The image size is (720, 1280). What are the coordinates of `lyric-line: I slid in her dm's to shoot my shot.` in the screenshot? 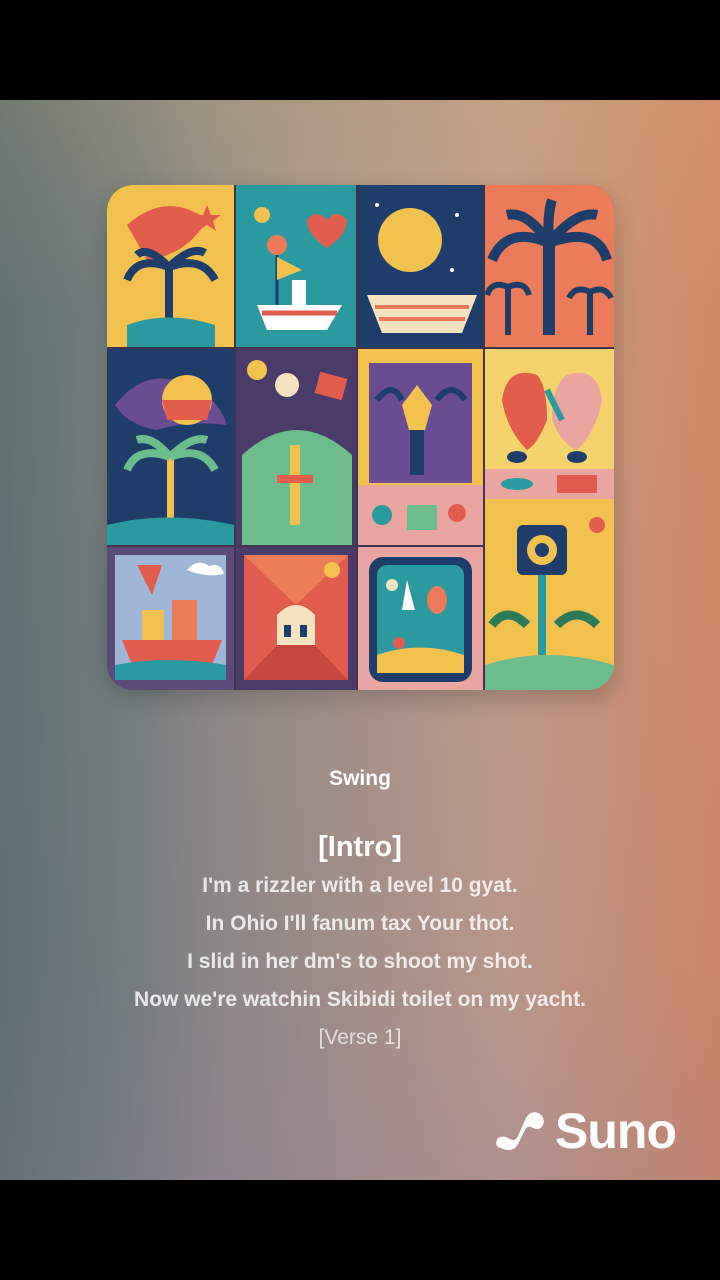 It's located at (360, 961).